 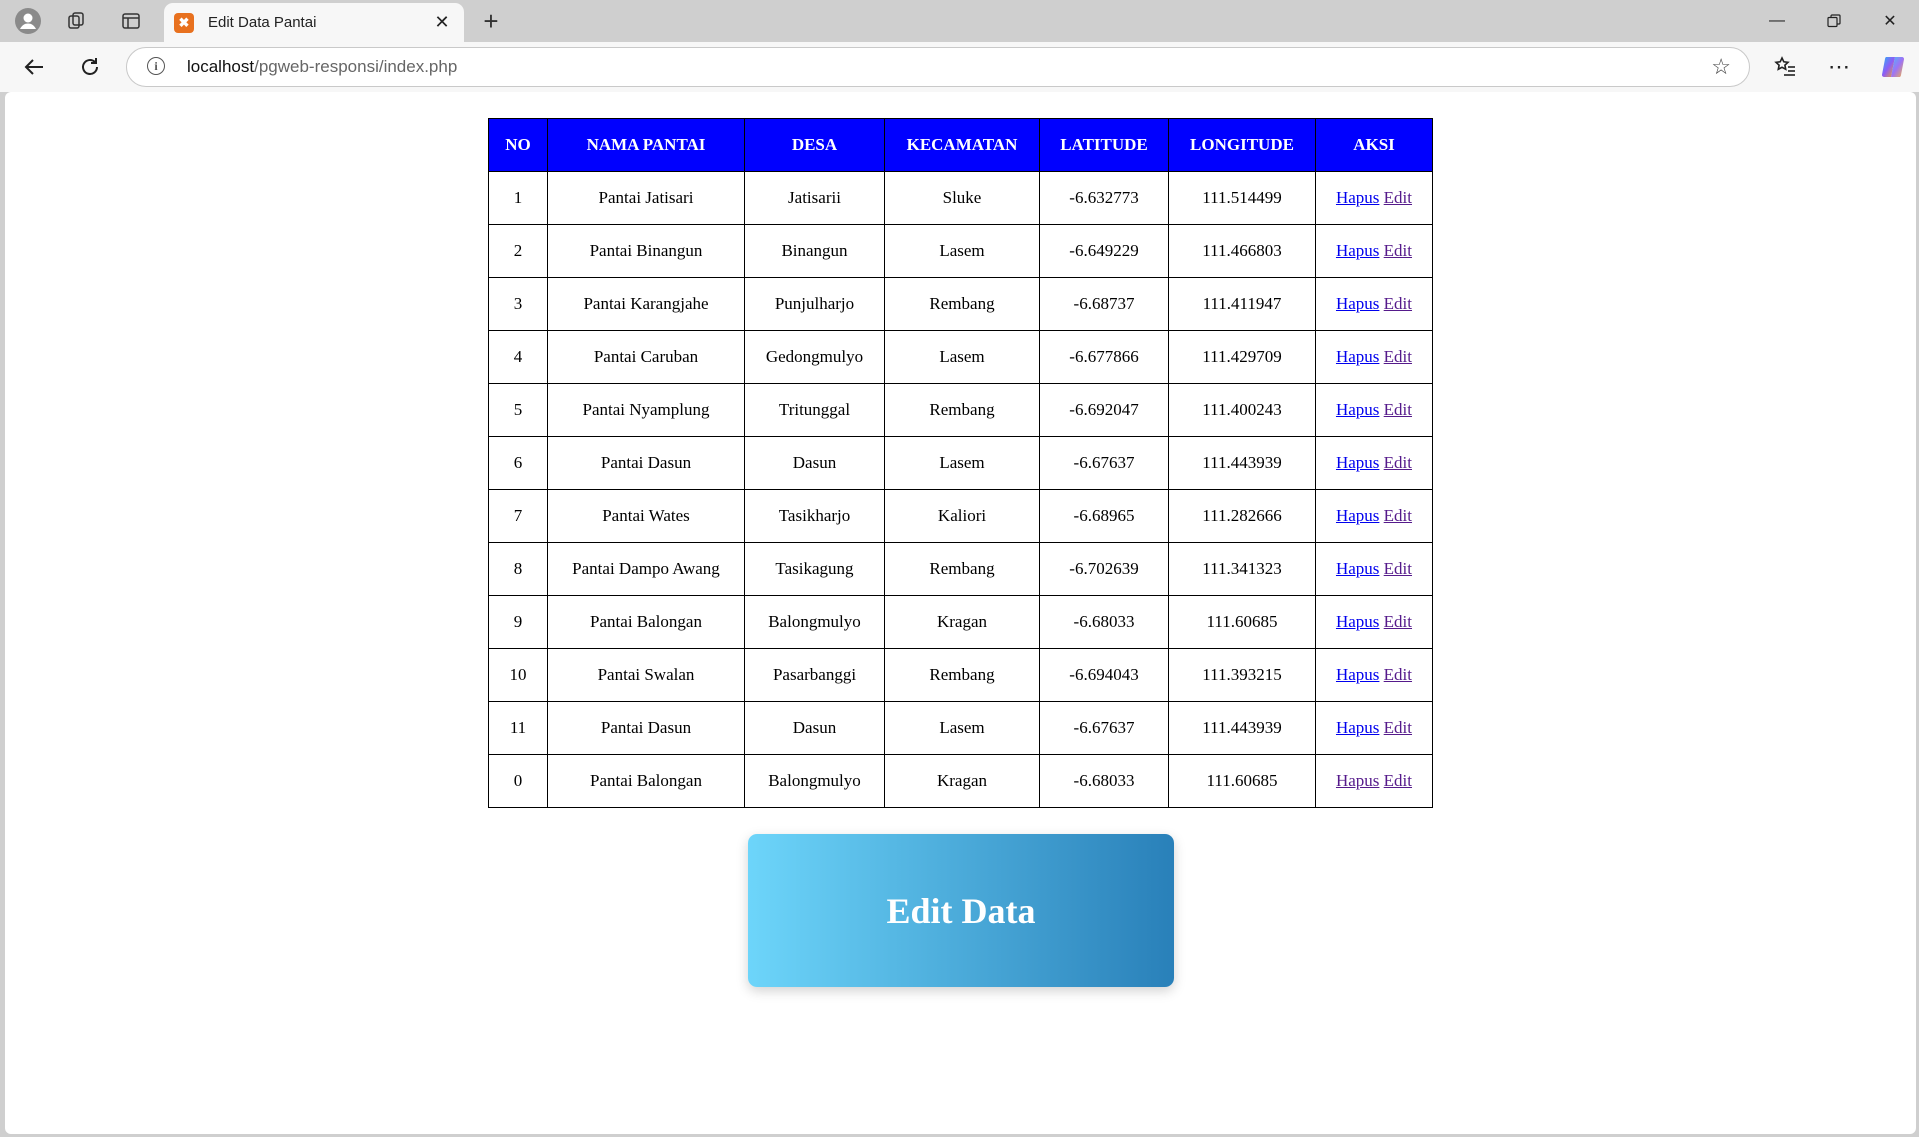 What do you see at coordinates (1104, 198) in the screenshot?
I see `cell-latitude: -6.632773` at bounding box center [1104, 198].